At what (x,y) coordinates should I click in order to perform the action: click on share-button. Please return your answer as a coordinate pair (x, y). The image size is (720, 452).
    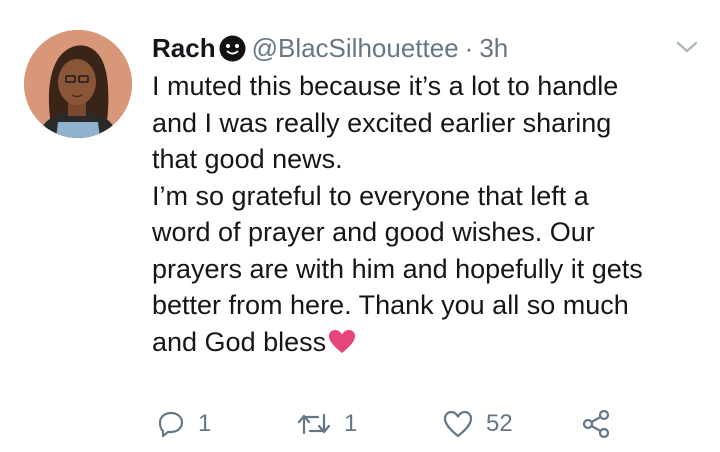
    Looking at the image, I should click on (596, 424).